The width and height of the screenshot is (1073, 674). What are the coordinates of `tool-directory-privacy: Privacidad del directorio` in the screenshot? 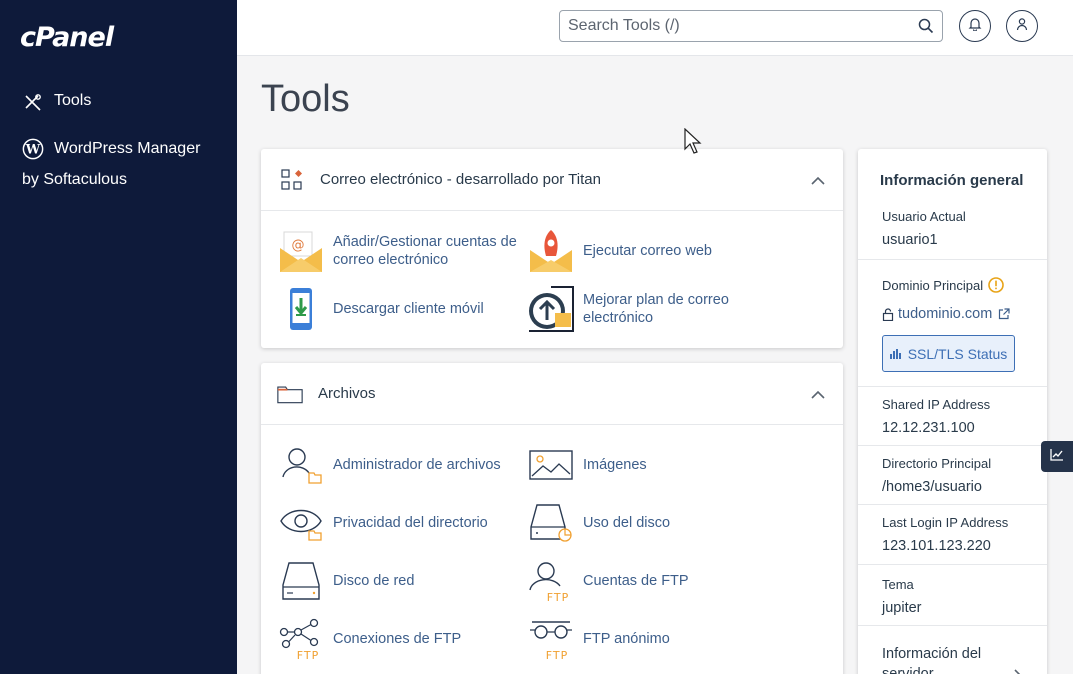 It's located at (402, 523).